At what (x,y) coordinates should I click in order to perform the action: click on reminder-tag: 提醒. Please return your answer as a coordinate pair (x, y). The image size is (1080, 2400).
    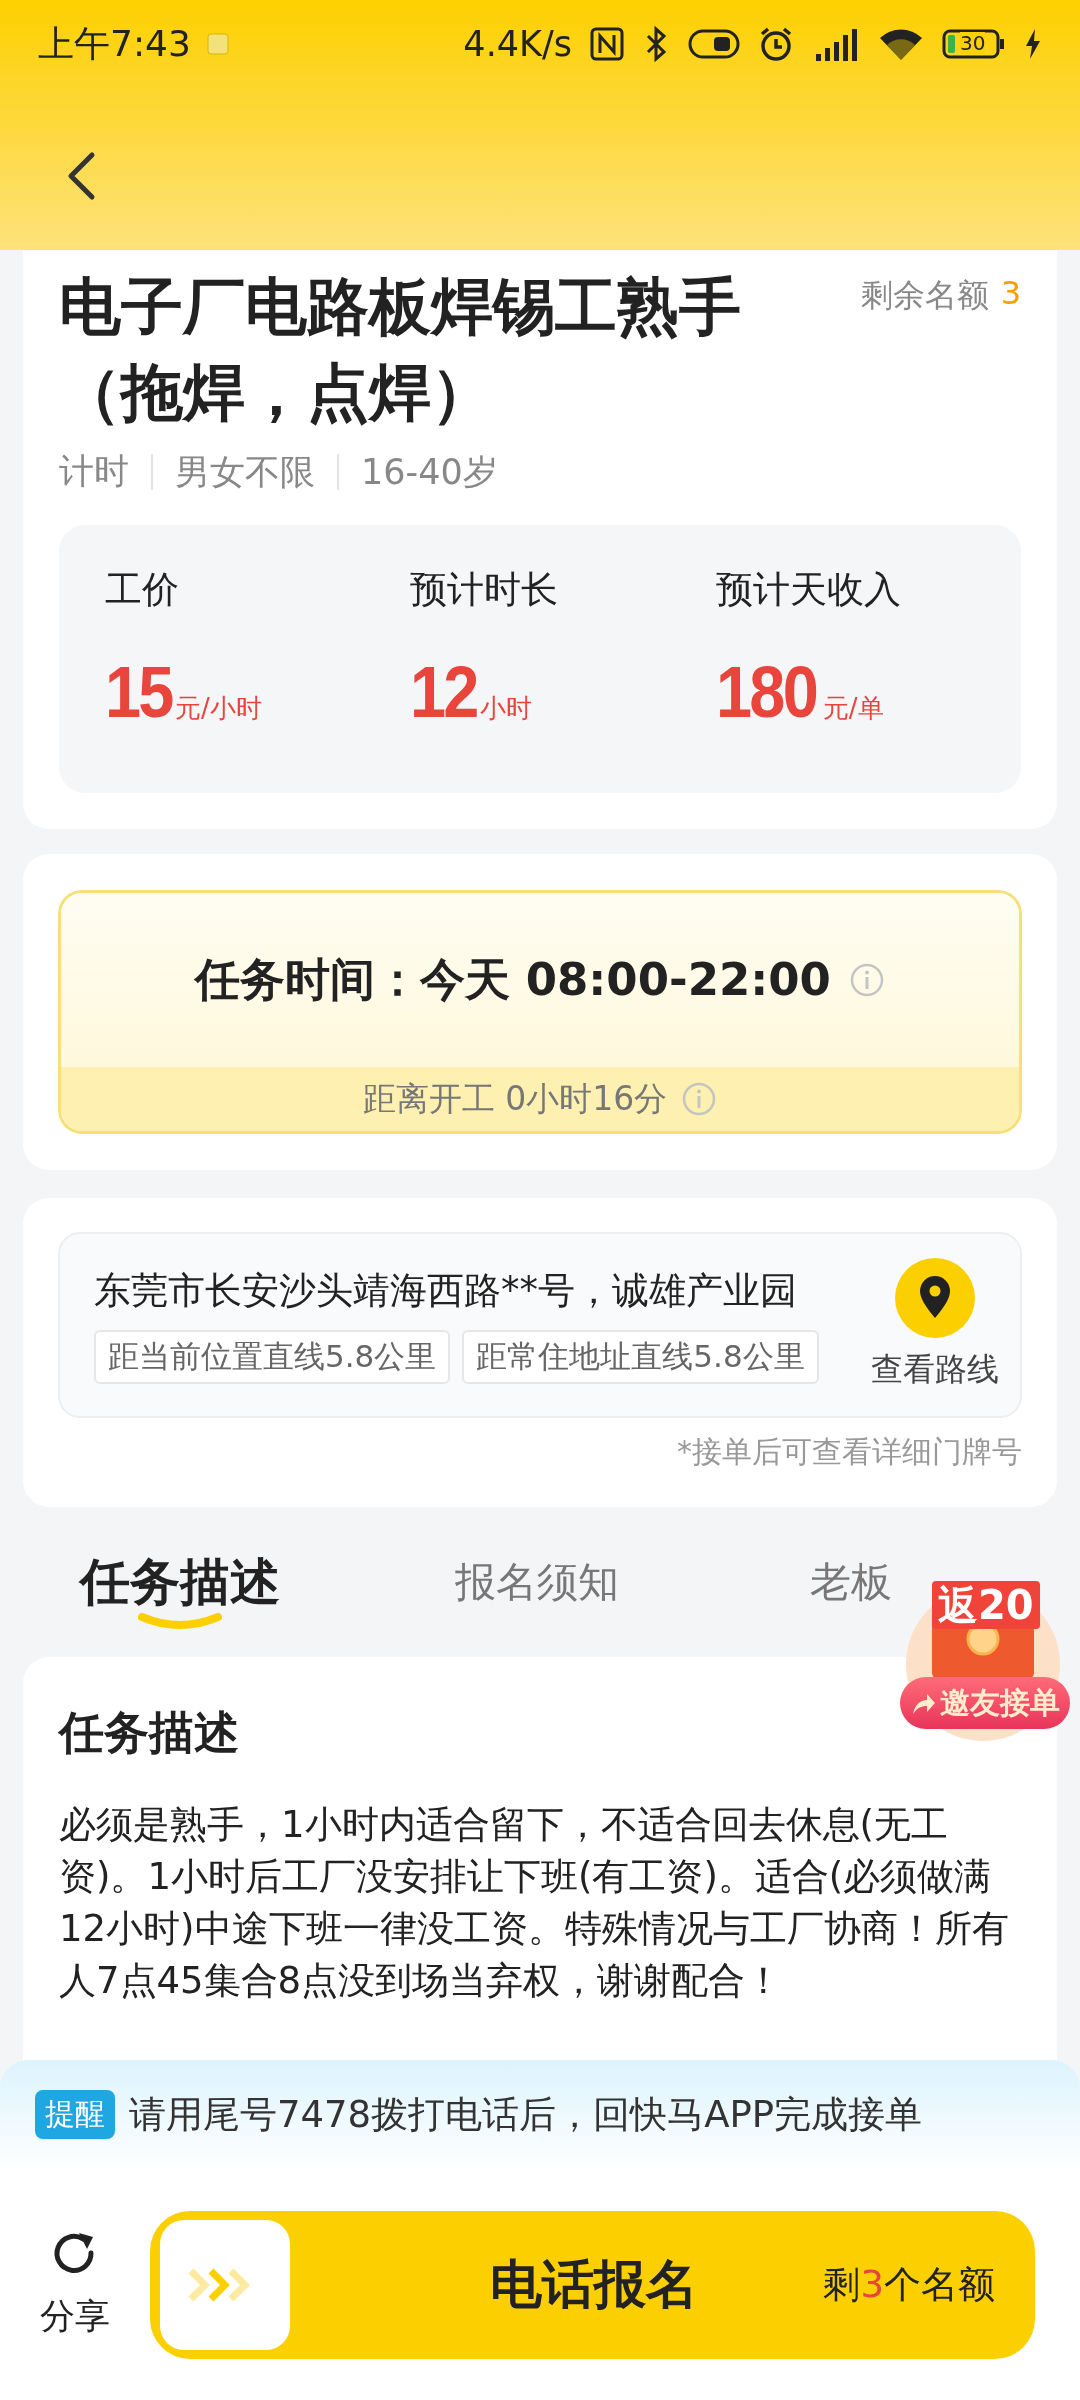
    Looking at the image, I should click on (75, 2114).